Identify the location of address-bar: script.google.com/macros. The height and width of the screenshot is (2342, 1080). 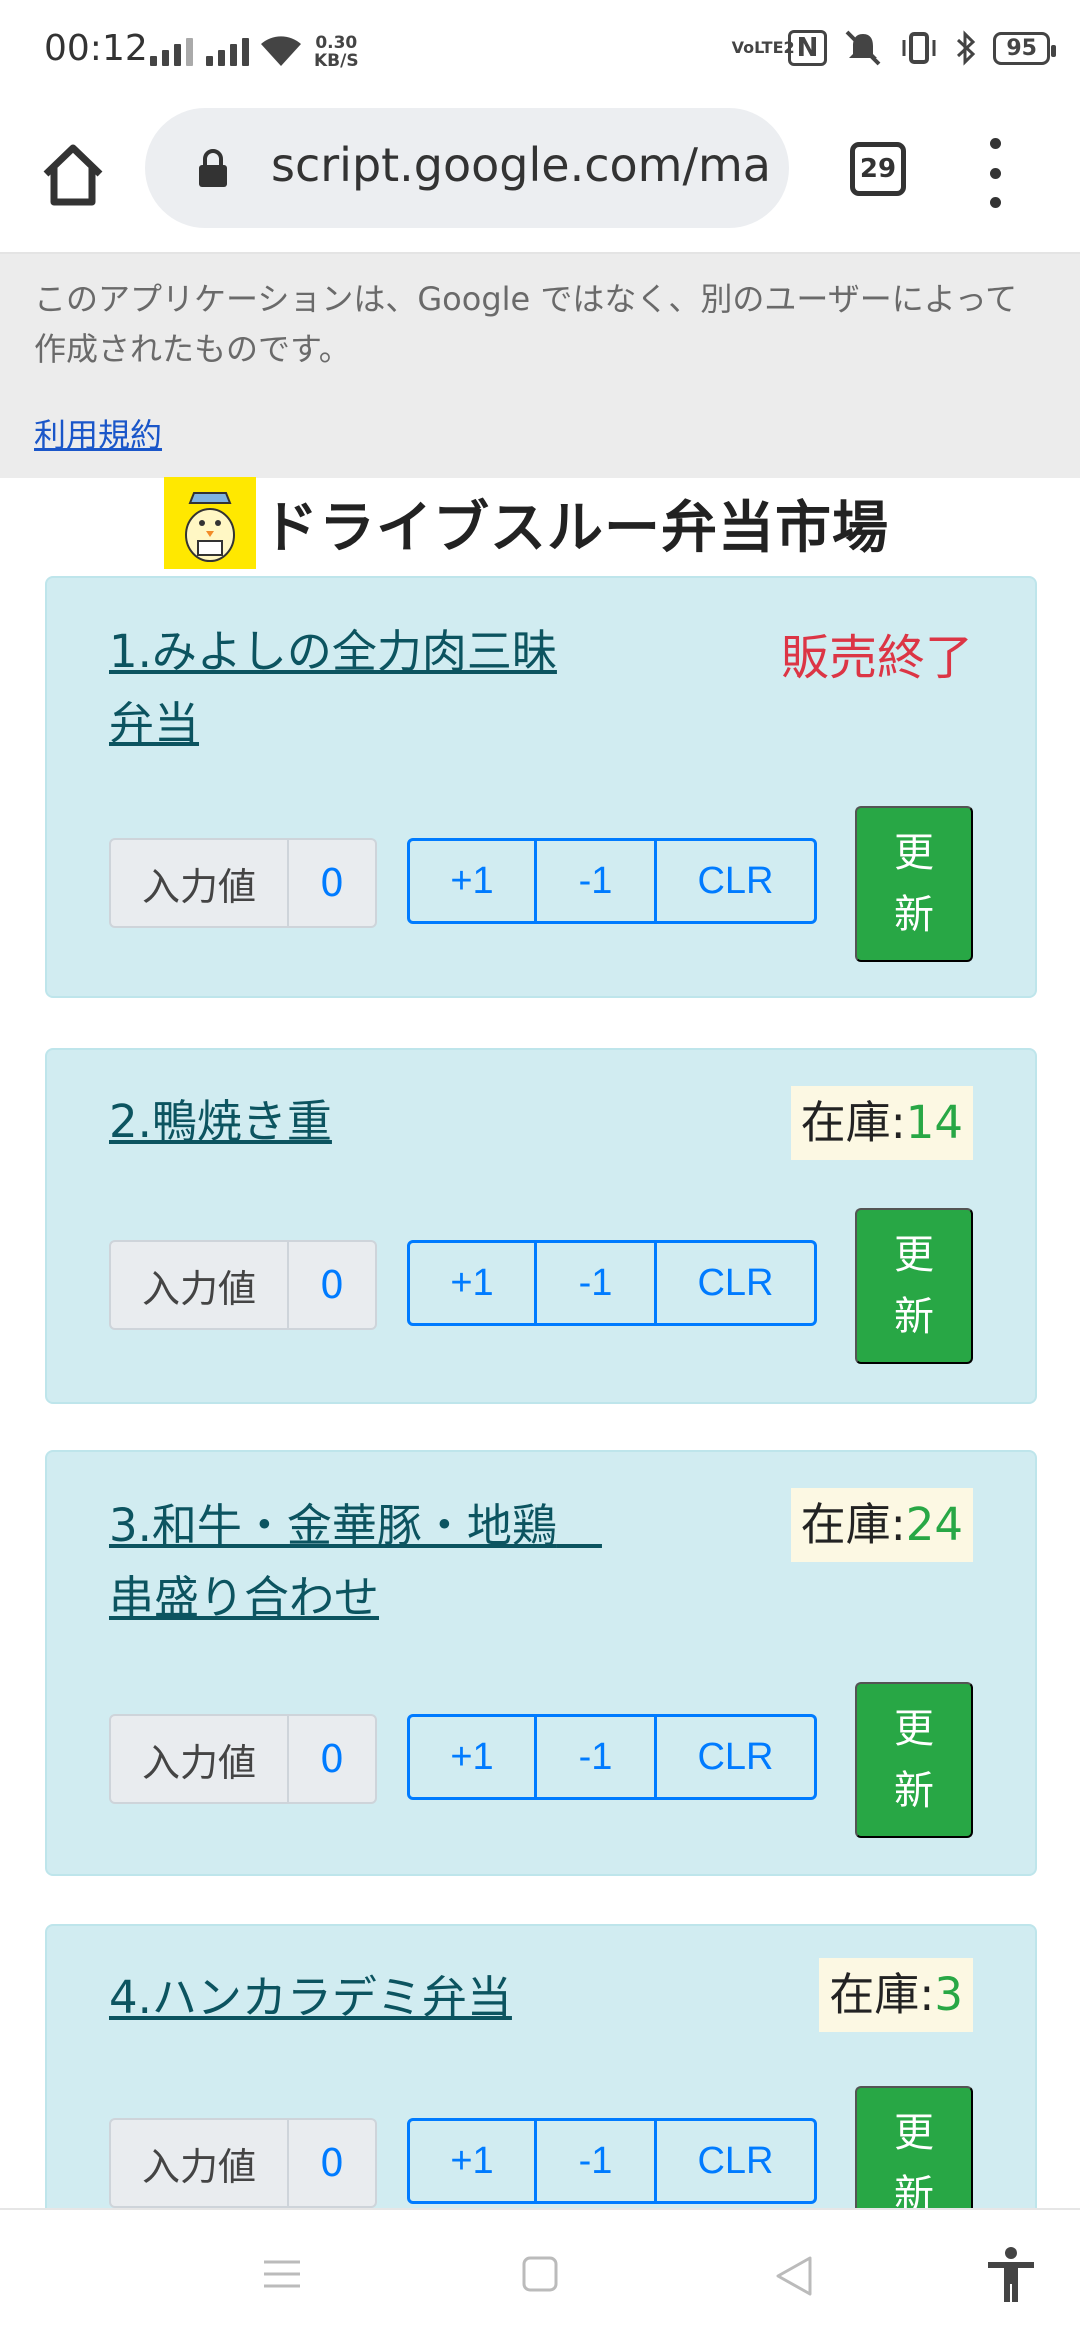
(467, 168).